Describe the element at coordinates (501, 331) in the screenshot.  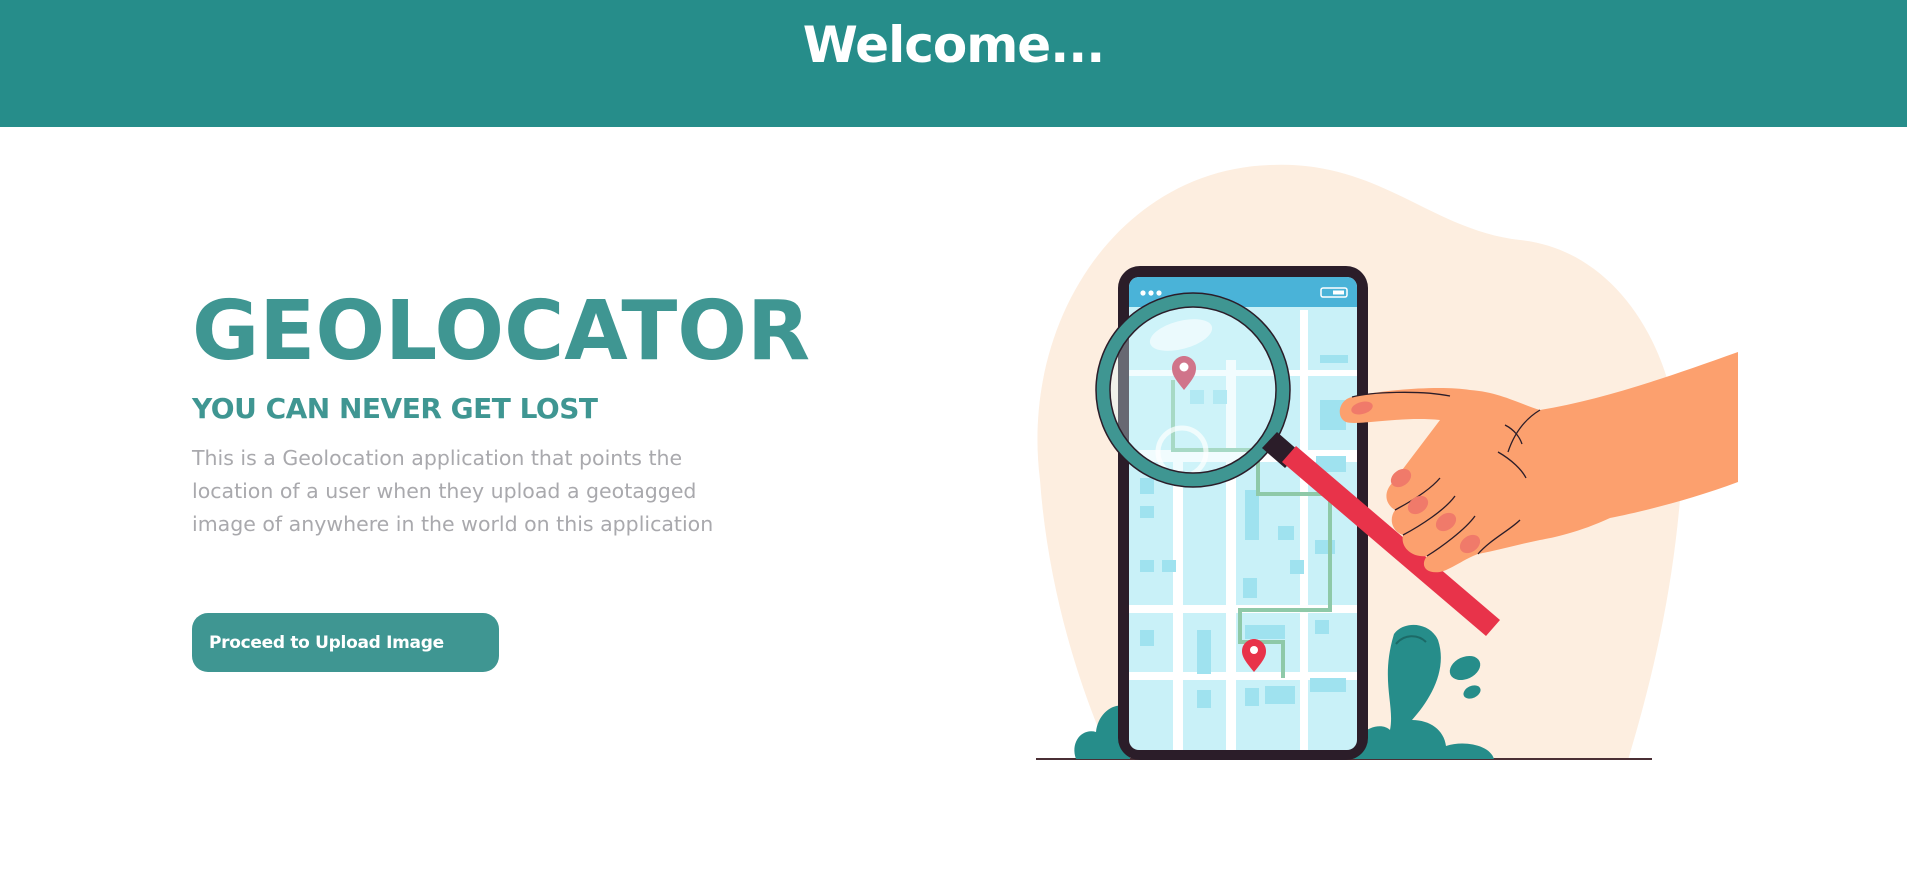
I see `app-name-heading: GEOLOCATOR` at that location.